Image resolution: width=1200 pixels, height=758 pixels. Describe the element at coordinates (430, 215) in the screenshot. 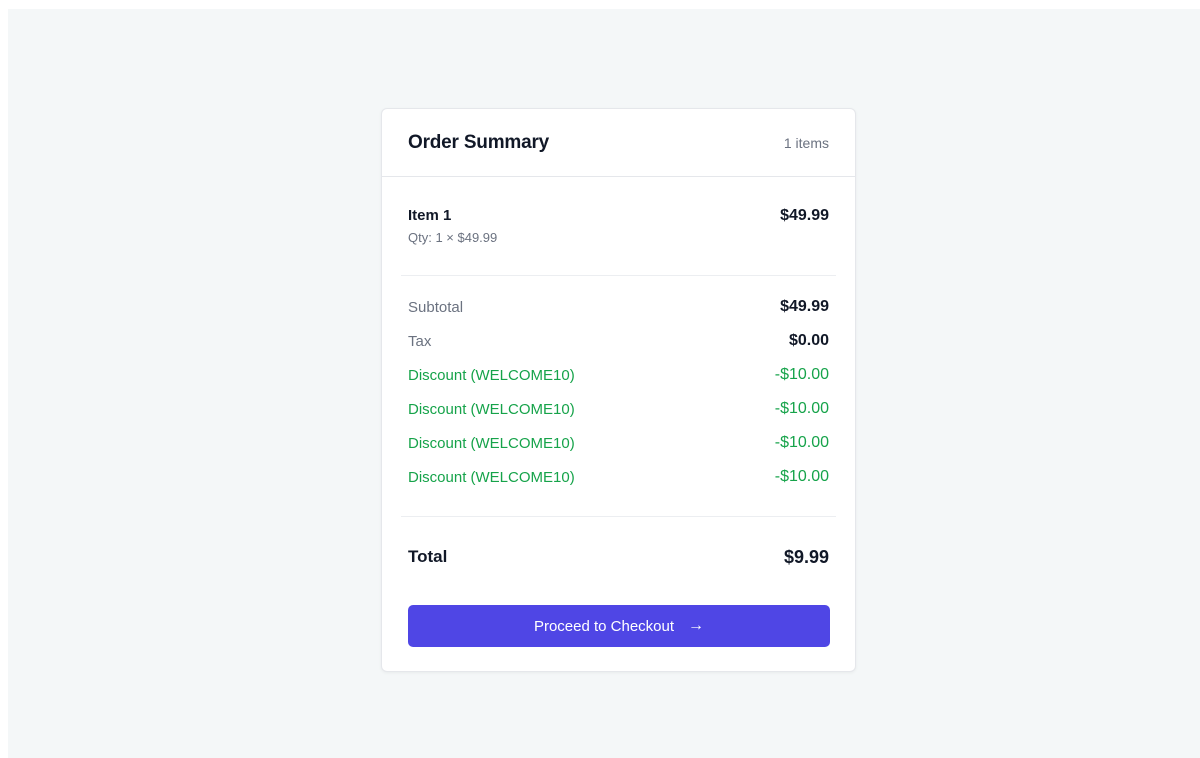

I see `line-item-name: Item 1` at that location.